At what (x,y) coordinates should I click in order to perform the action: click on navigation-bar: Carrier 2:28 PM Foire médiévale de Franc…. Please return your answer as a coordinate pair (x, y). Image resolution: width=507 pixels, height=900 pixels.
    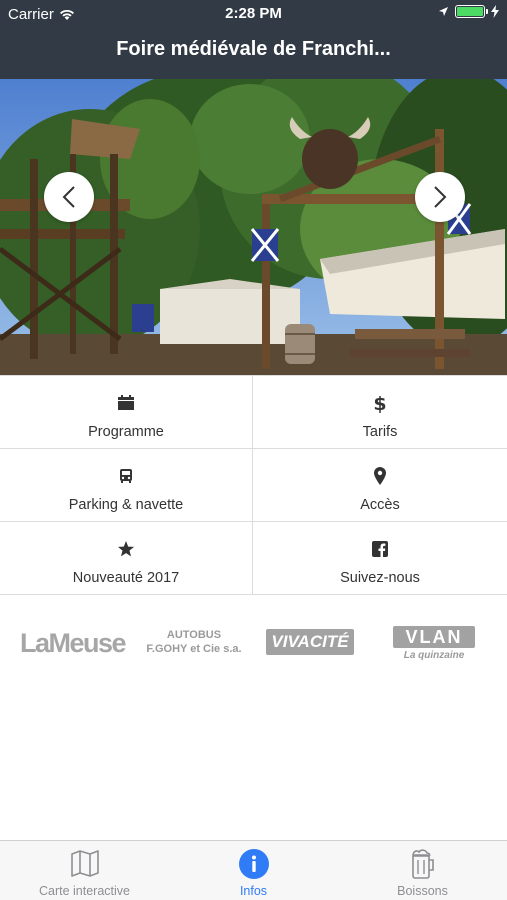
    Looking at the image, I should click on (253, 39).